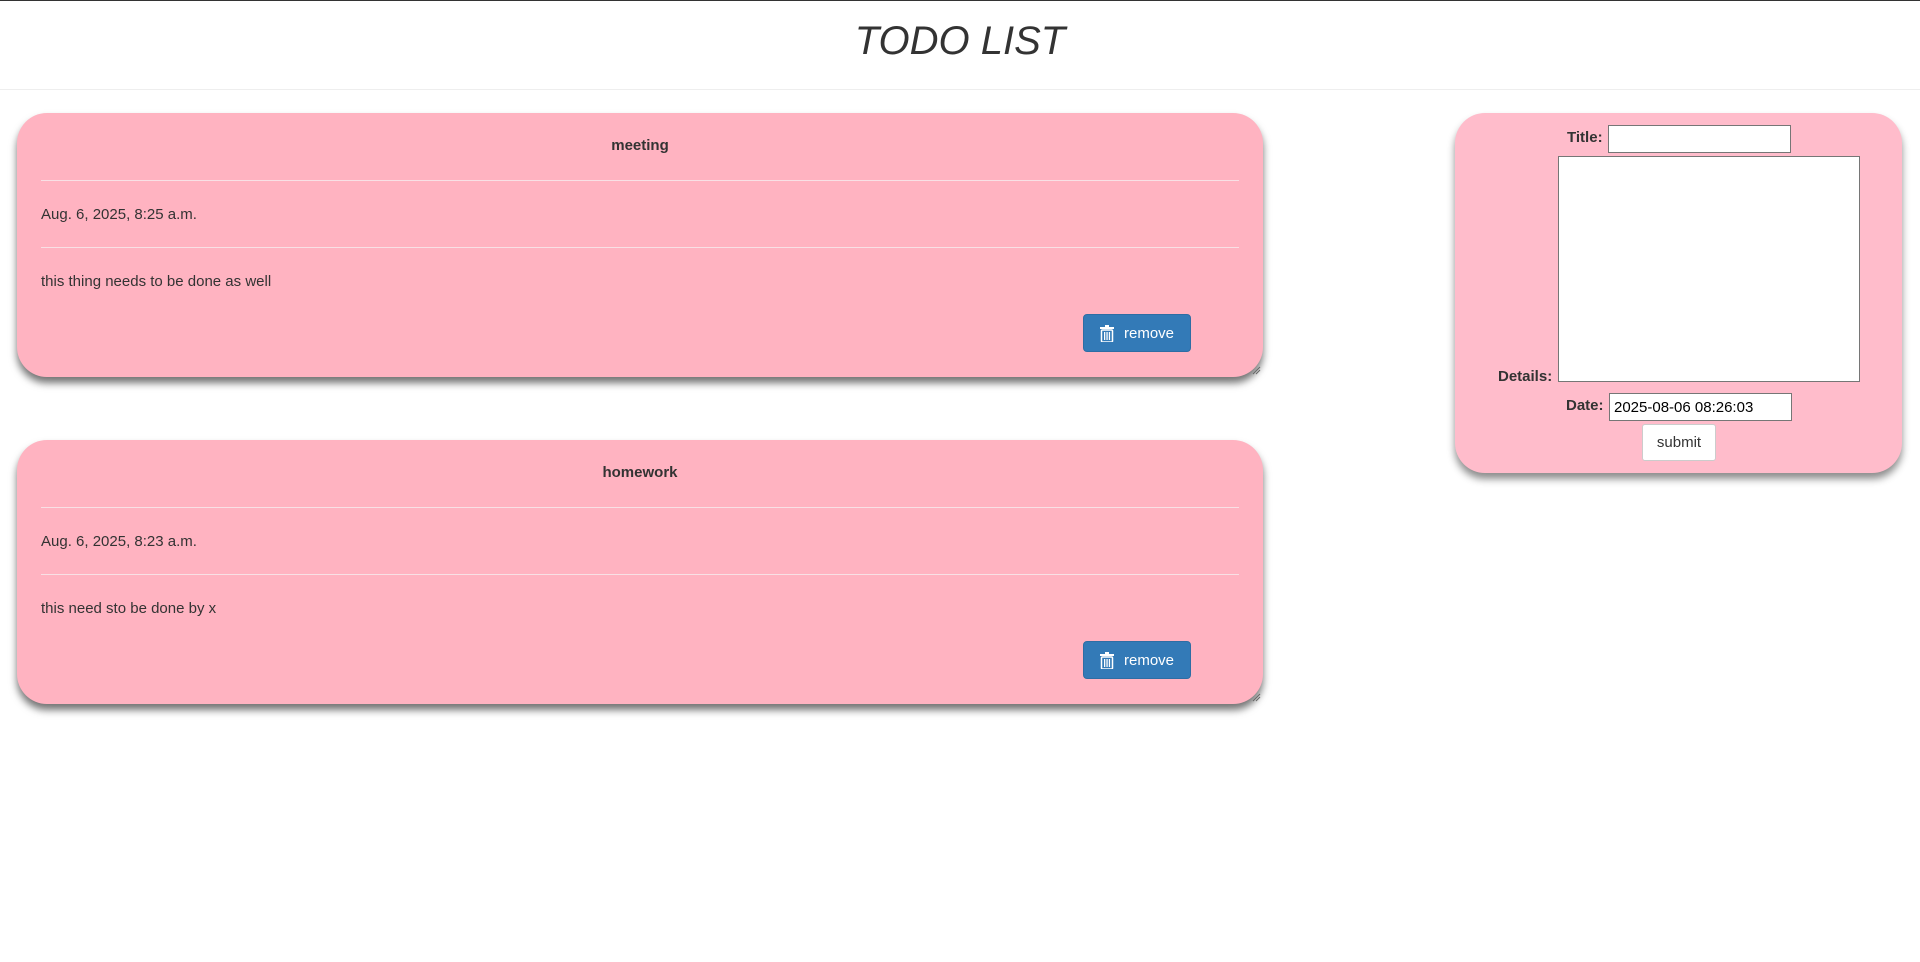 The image size is (1920, 962). I want to click on date-label: Date:, so click(1585, 405).